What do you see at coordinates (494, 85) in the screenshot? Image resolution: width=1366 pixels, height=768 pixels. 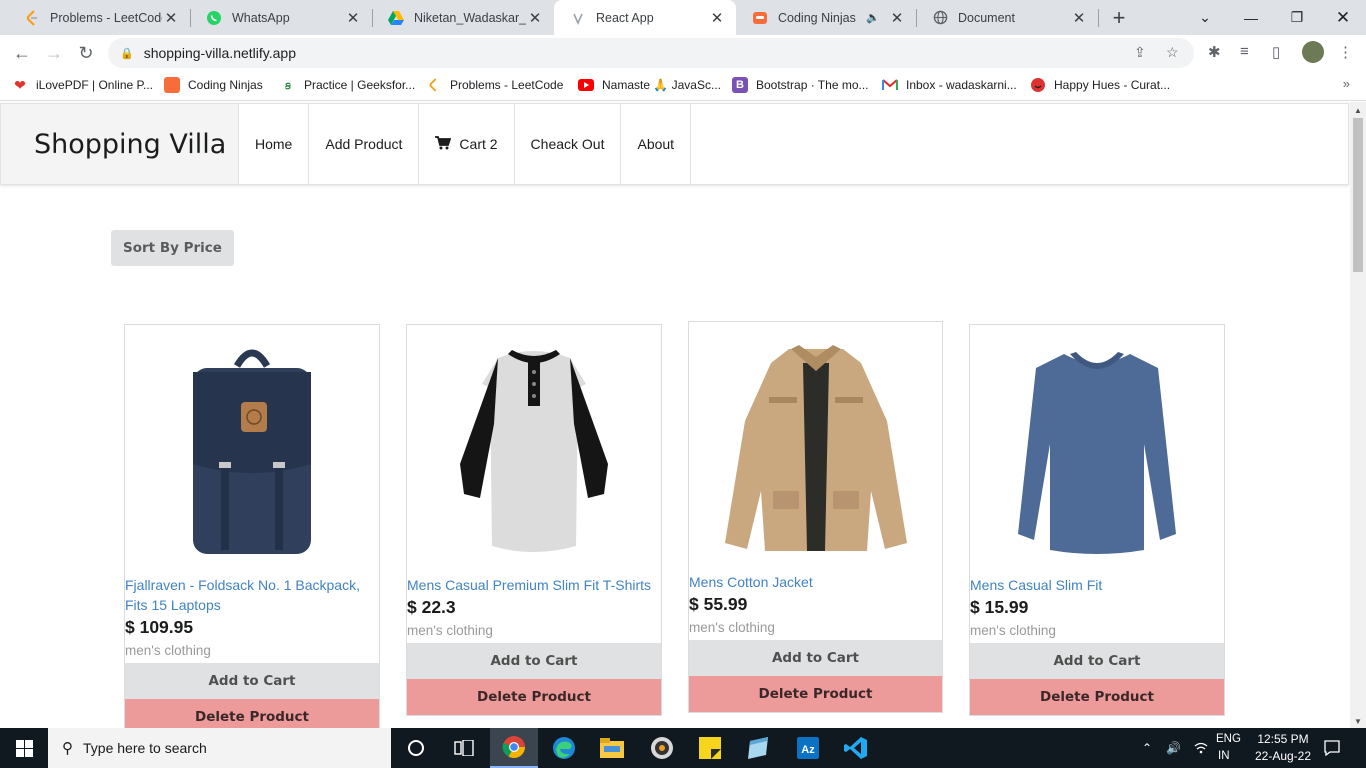 I see `bookmark-leetcode: Problems - LeetCode` at bounding box center [494, 85].